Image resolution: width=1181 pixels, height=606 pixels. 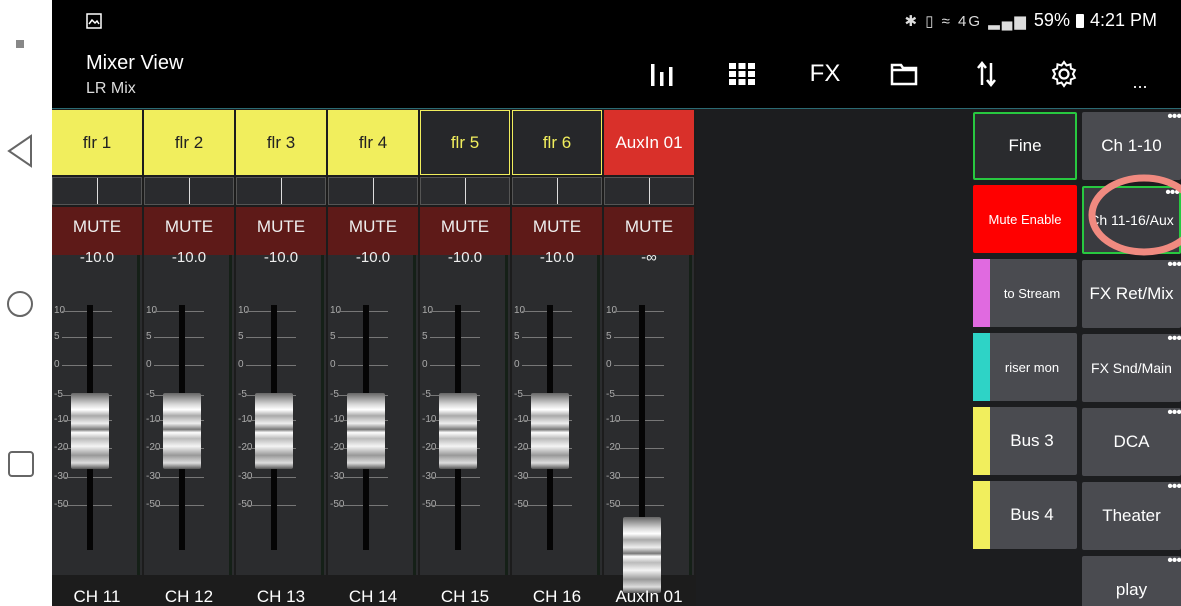 I want to click on channel-strip: flr 4 MUTE1050-5-10-20-30-50-10.0 CH 14, so click(x=374, y=357).